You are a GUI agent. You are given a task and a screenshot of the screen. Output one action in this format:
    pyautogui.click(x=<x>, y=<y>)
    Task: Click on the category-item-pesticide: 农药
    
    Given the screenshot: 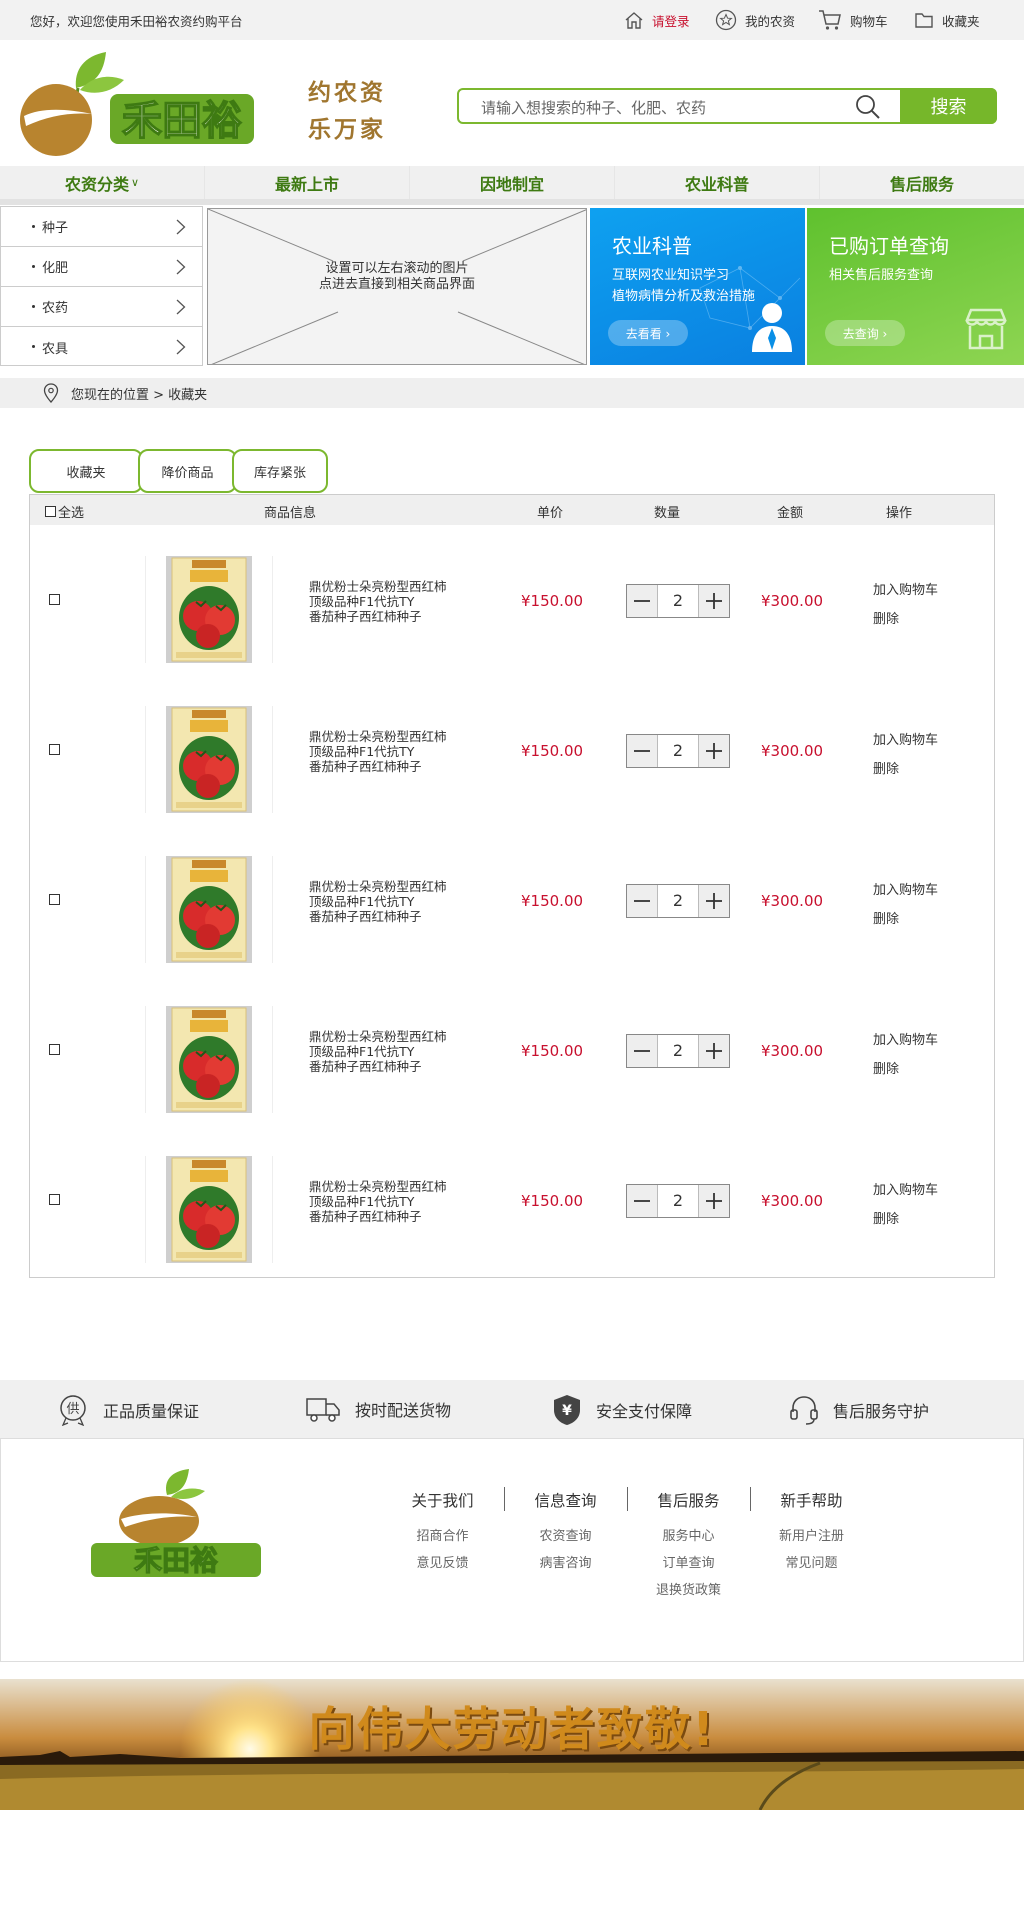 What is the action you would take?
    pyautogui.click(x=101, y=307)
    